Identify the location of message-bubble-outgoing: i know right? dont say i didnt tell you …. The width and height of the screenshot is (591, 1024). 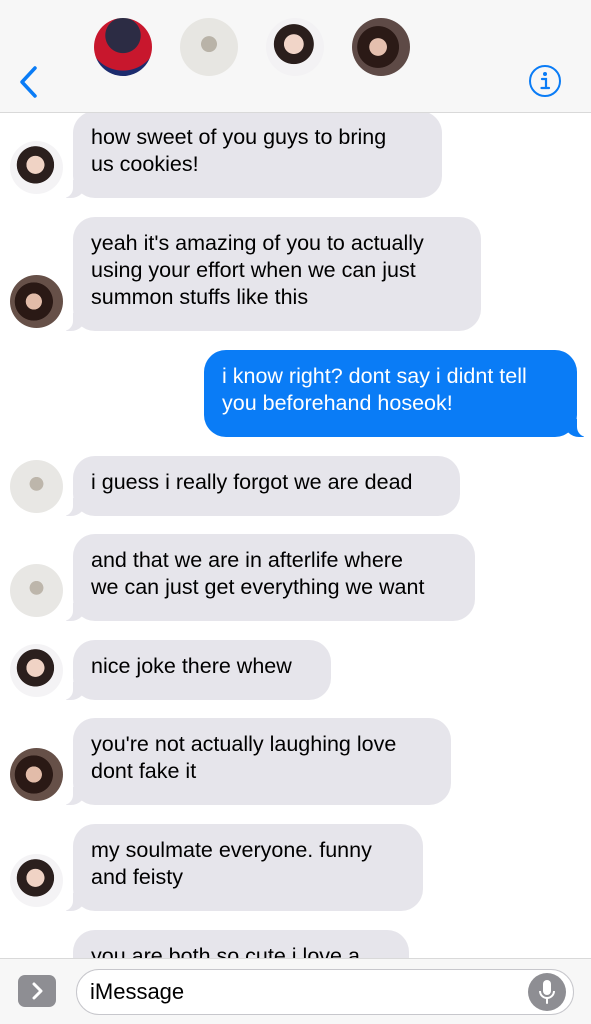
(395, 393).